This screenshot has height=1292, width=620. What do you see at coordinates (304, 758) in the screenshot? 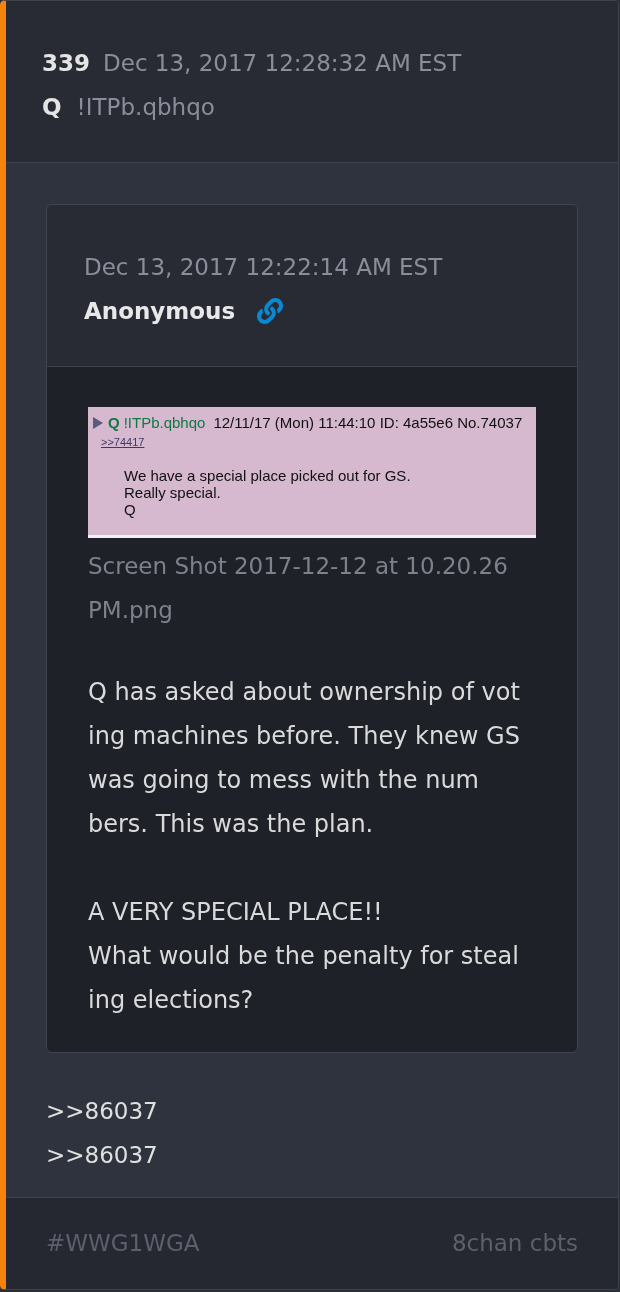
I see `post-text: Q has asked about ownership of vot ing machines before. They knew GS was going to mess with the num bers. This was the plan.` at bounding box center [304, 758].